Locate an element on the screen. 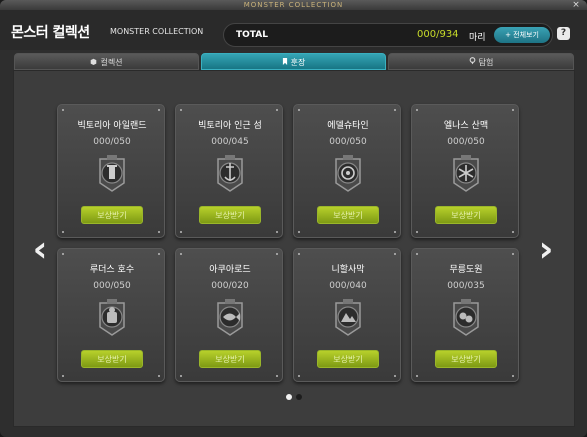 This screenshot has width=587, height=437. medal-card: 니할사막 000/040 보상받기 is located at coordinates (347, 315).